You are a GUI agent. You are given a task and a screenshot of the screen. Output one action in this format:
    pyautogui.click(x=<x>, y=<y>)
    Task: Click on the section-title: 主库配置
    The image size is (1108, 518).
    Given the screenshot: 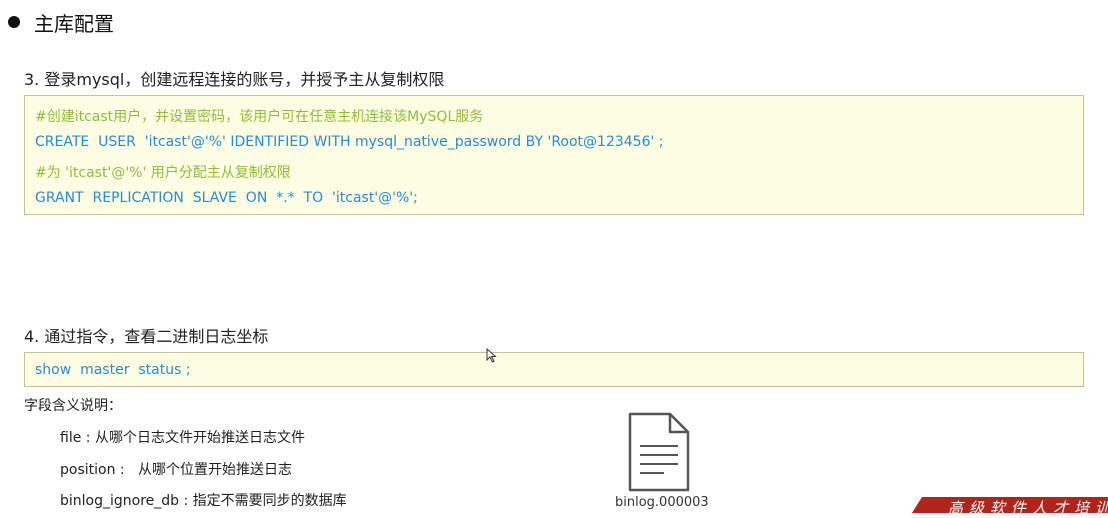 What is the action you would take?
    pyautogui.click(x=74, y=23)
    